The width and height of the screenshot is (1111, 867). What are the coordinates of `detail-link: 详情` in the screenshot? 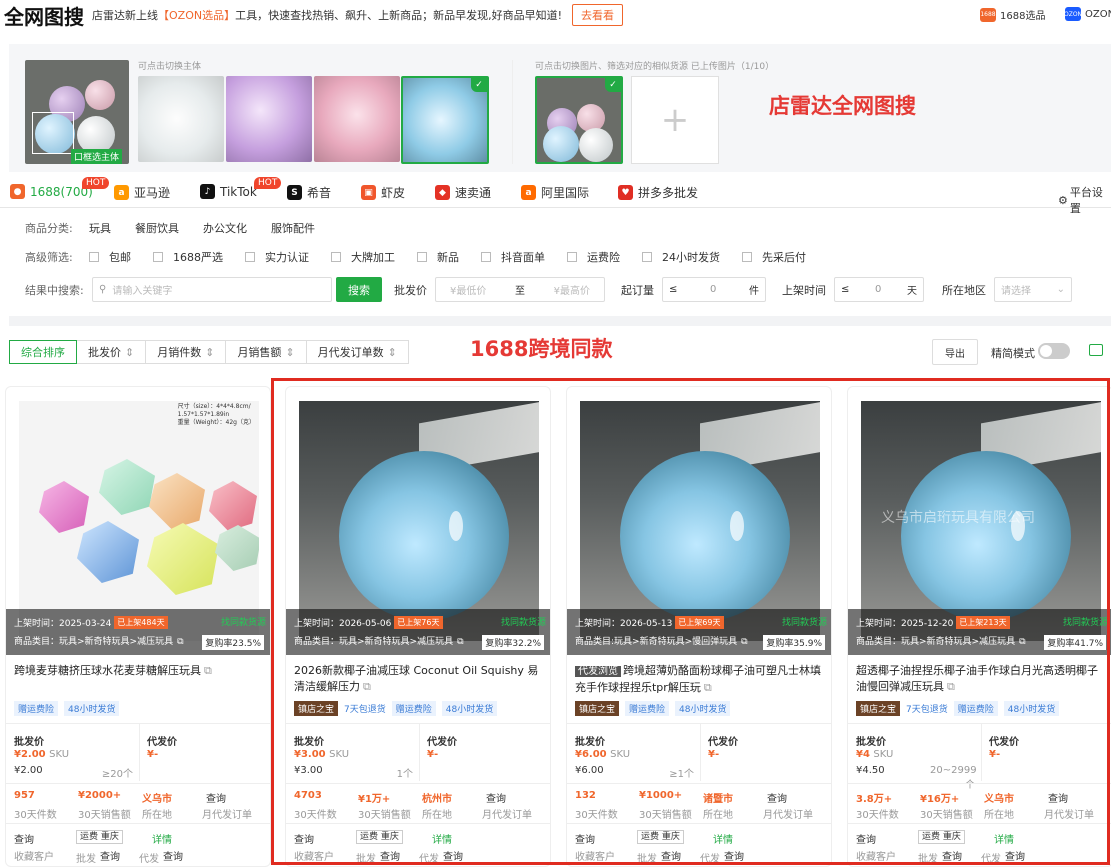 It's located at (162, 838).